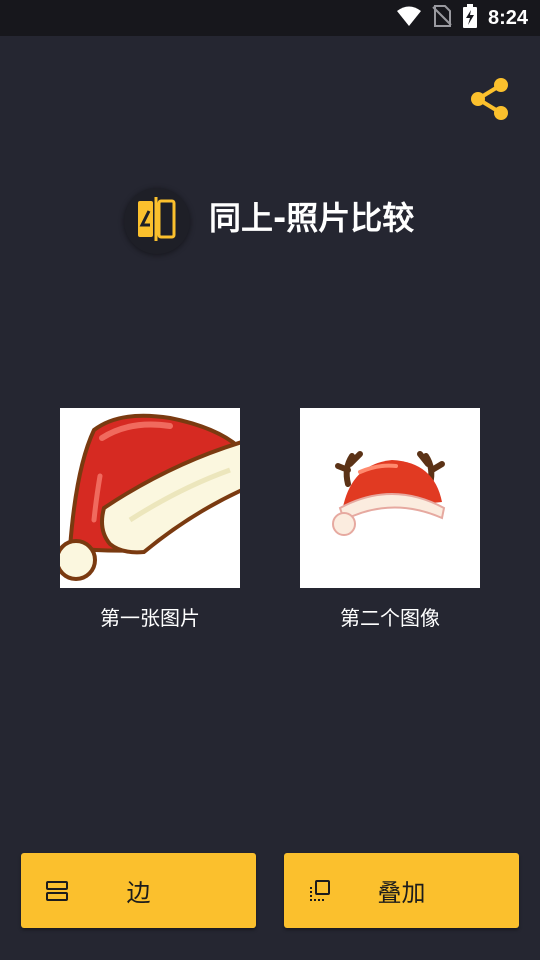  What do you see at coordinates (138, 893) in the screenshot?
I see `side-by-side-label: 边` at bounding box center [138, 893].